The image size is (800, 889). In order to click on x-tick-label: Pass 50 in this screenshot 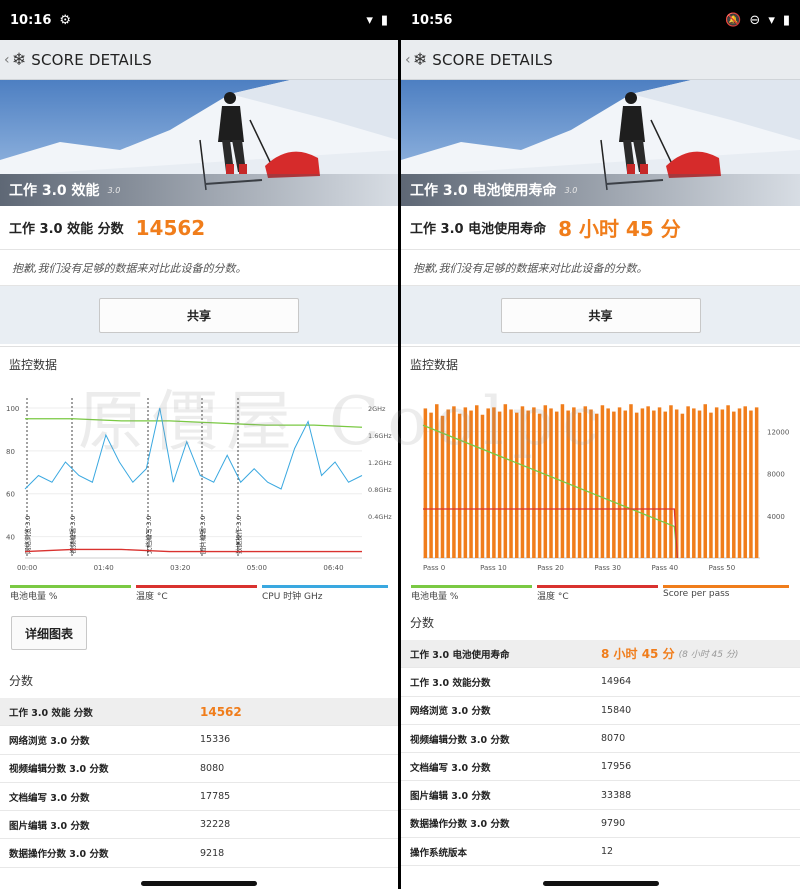, I will do `click(722, 568)`.